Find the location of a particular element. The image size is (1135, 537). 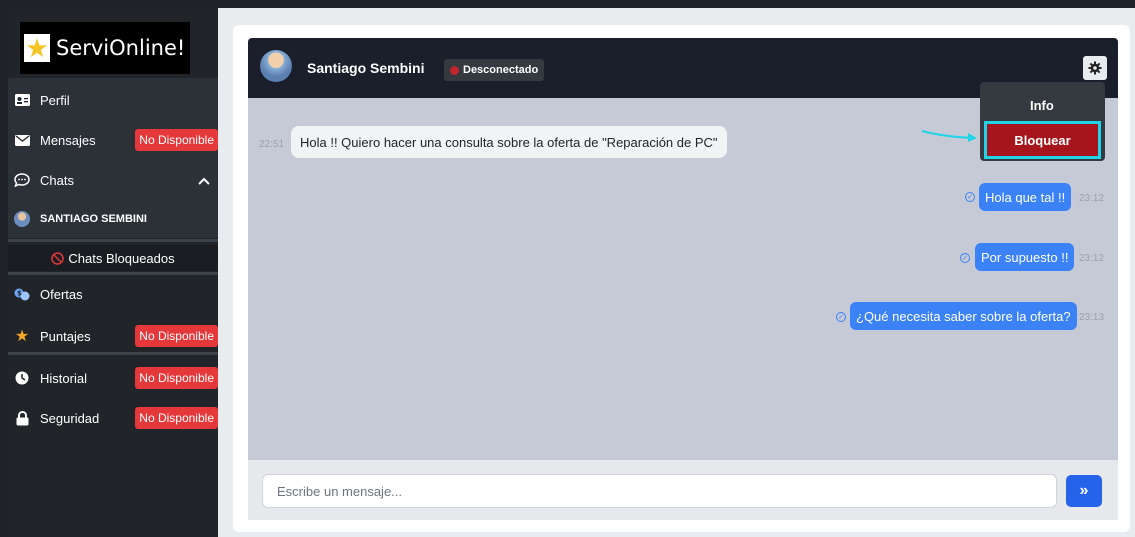

sidebar-item-seguridad: Seguridad No Disponible is located at coordinates (113, 418).